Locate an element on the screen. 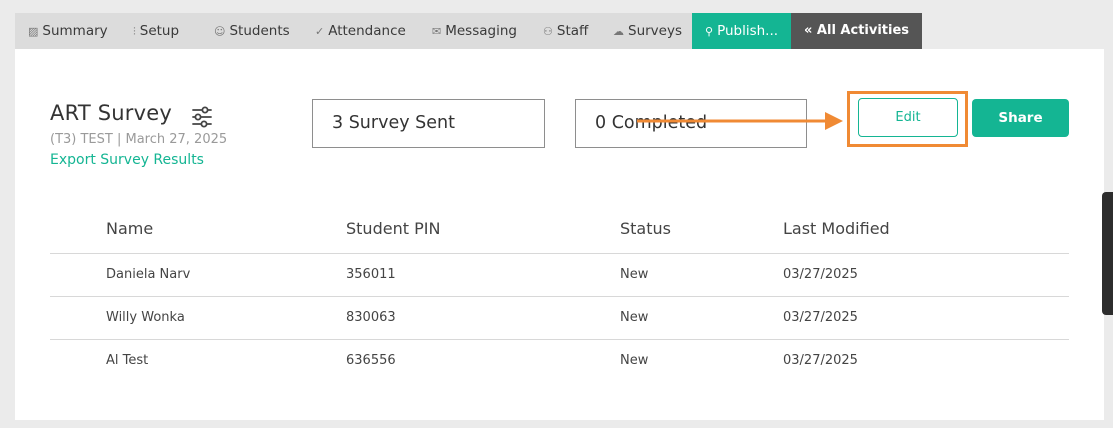 The width and height of the screenshot is (1113, 428). survey-subtitle: (T3) TEST | March 27, 2025 is located at coordinates (139, 139).